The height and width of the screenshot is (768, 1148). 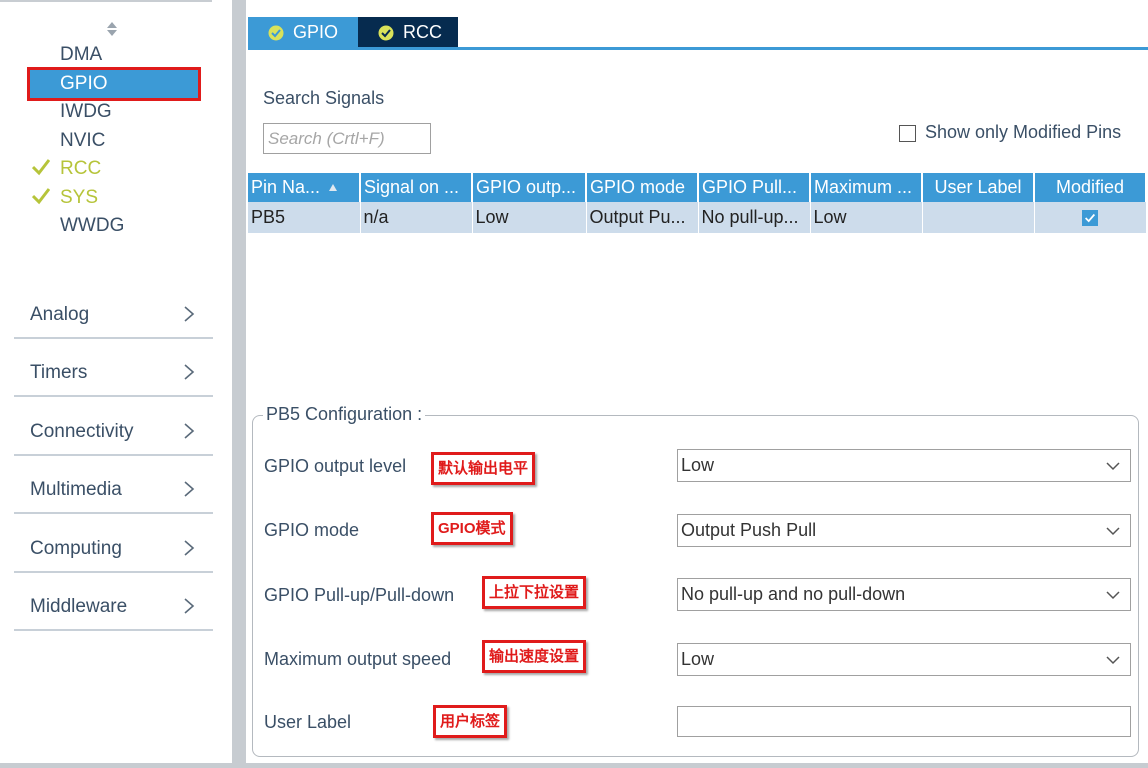 I want to click on modified-checkbox-icon, so click(x=1090, y=218).